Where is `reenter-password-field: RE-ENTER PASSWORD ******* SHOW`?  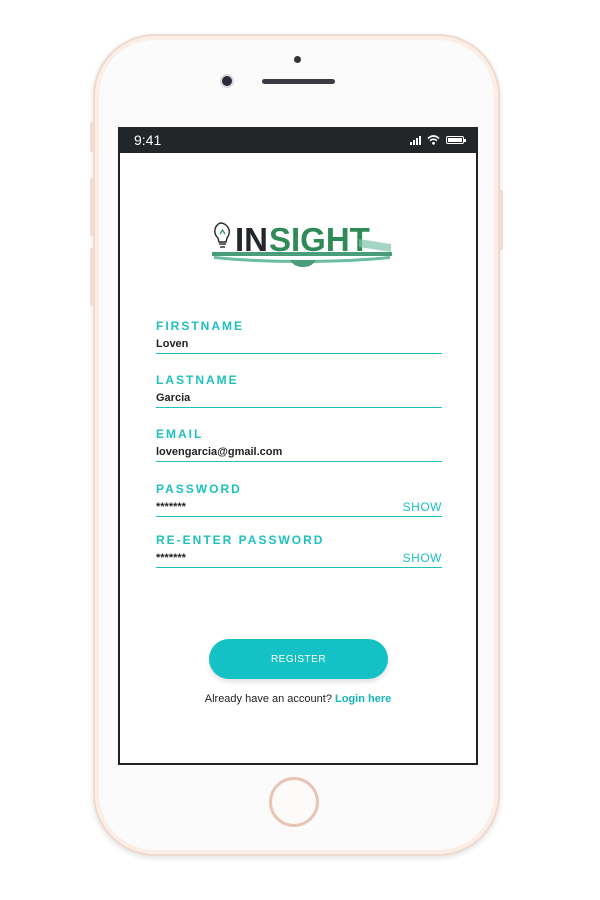
reenter-password-field: RE-ENTER PASSWORD ******* SHOW is located at coordinates (299, 550).